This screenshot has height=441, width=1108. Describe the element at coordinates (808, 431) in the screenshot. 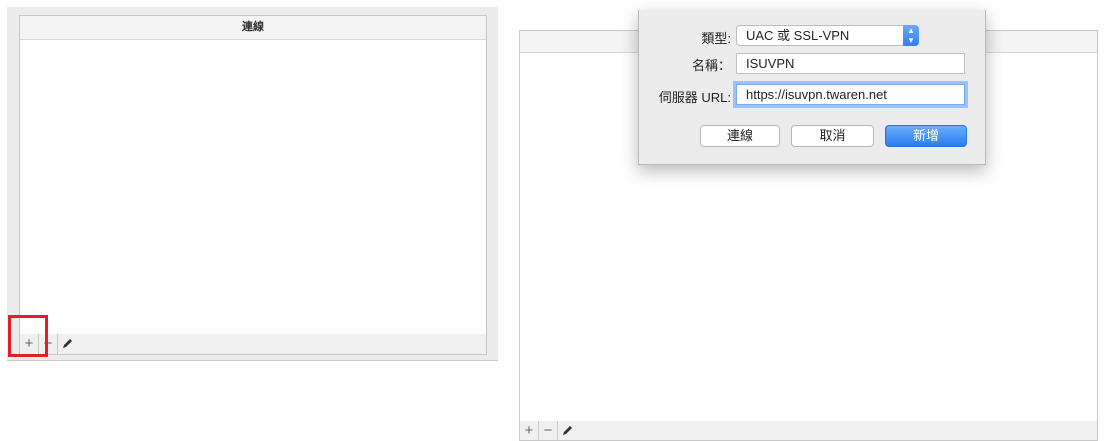

I see `list-toolbar-right: + −` at that location.